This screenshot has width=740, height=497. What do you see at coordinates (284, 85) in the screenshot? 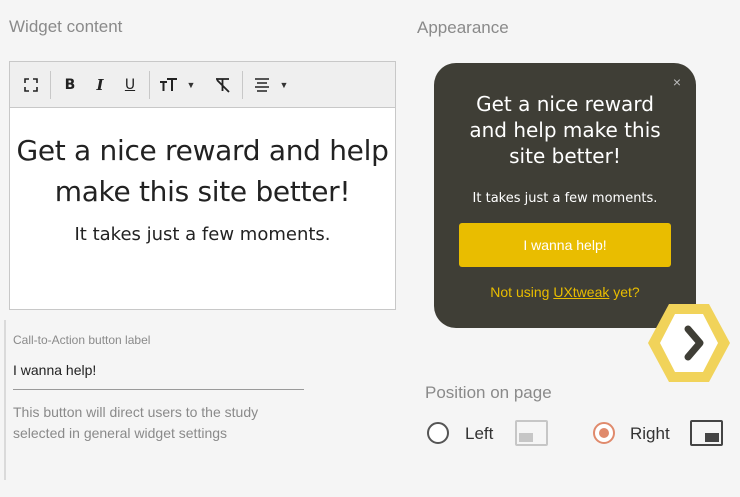
I see `align-caret-icon: ▼` at bounding box center [284, 85].